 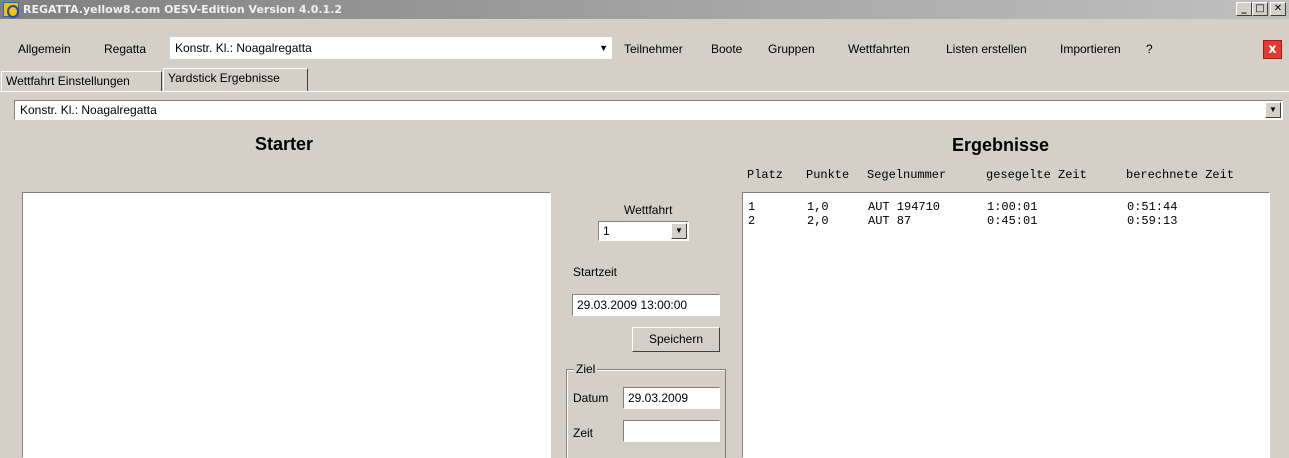 What do you see at coordinates (653, 49) in the screenshot?
I see `menu-teilnehmer: Teilnehmer` at bounding box center [653, 49].